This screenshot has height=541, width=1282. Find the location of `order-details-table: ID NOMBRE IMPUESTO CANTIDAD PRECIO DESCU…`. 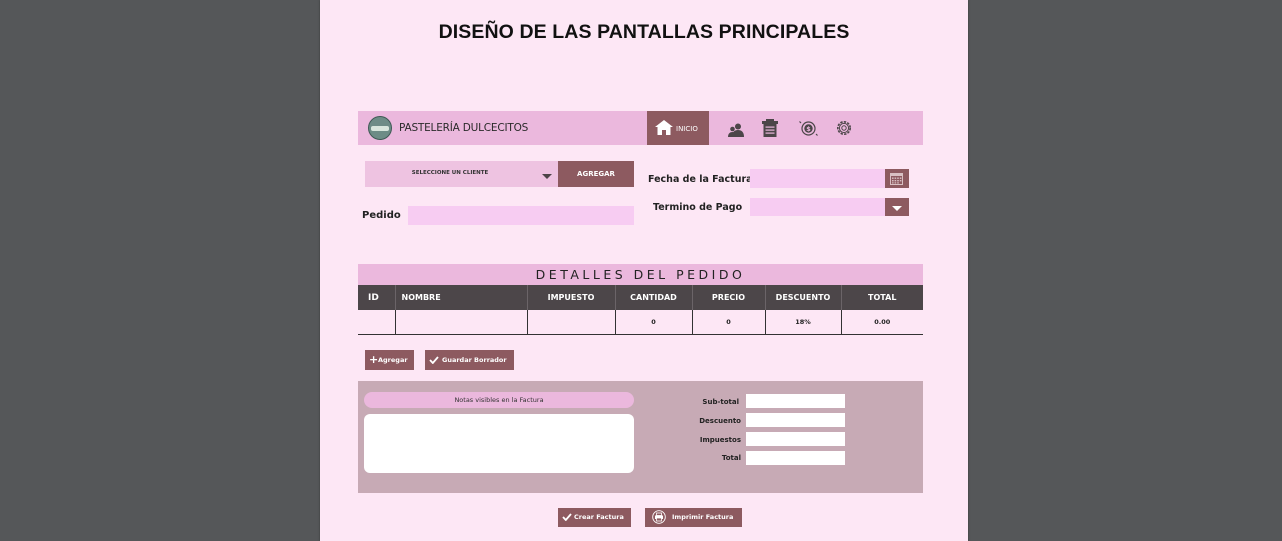

order-details-table: ID NOMBRE IMPUESTO CANTIDAD PRECIO DESCU… is located at coordinates (640, 310).